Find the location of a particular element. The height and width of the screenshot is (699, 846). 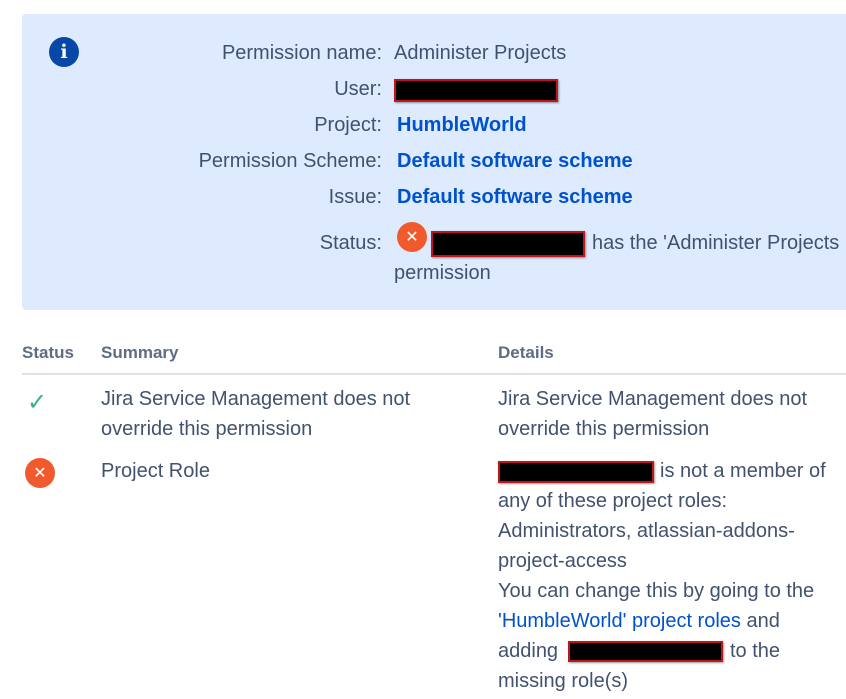

project-roles-link: 'HumbleWorld' project roles is located at coordinates (619, 621).